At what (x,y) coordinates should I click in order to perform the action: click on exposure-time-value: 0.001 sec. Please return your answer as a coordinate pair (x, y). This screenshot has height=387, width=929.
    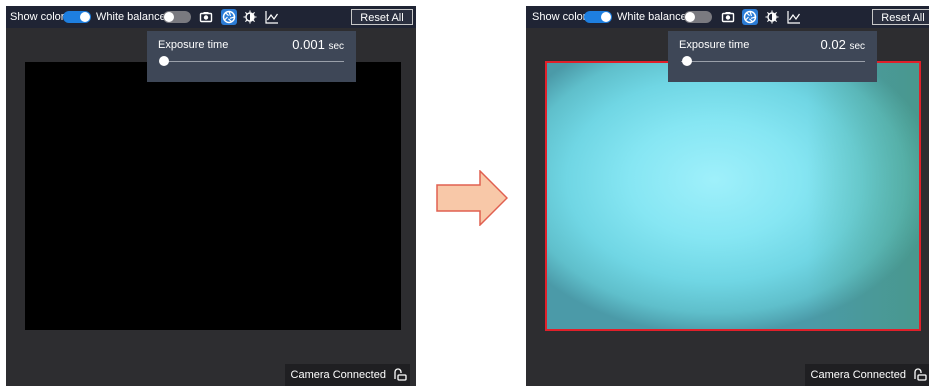
    Looking at the image, I should click on (318, 44).